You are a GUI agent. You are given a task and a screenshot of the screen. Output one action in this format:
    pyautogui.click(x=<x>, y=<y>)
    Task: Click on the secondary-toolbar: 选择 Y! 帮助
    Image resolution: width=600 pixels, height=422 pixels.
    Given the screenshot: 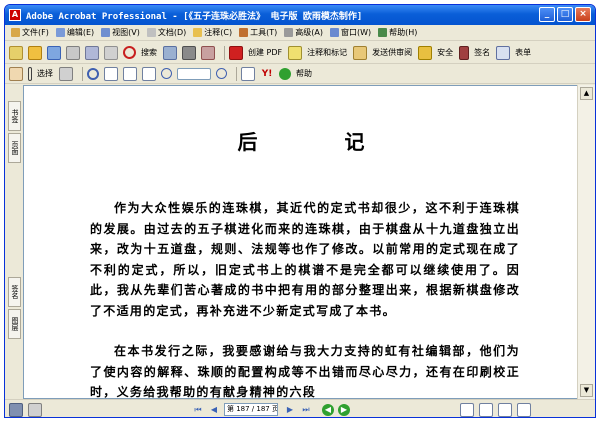 What is the action you would take?
    pyautogui.click(x=300, y=74)
    